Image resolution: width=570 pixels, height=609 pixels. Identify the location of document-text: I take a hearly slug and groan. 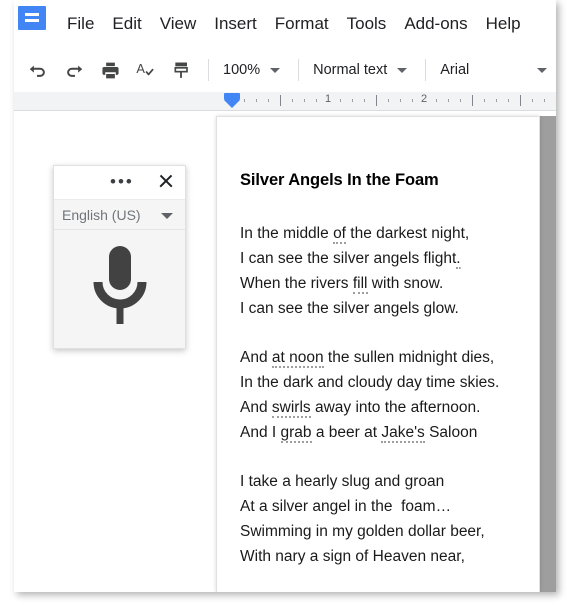
(342, 481).